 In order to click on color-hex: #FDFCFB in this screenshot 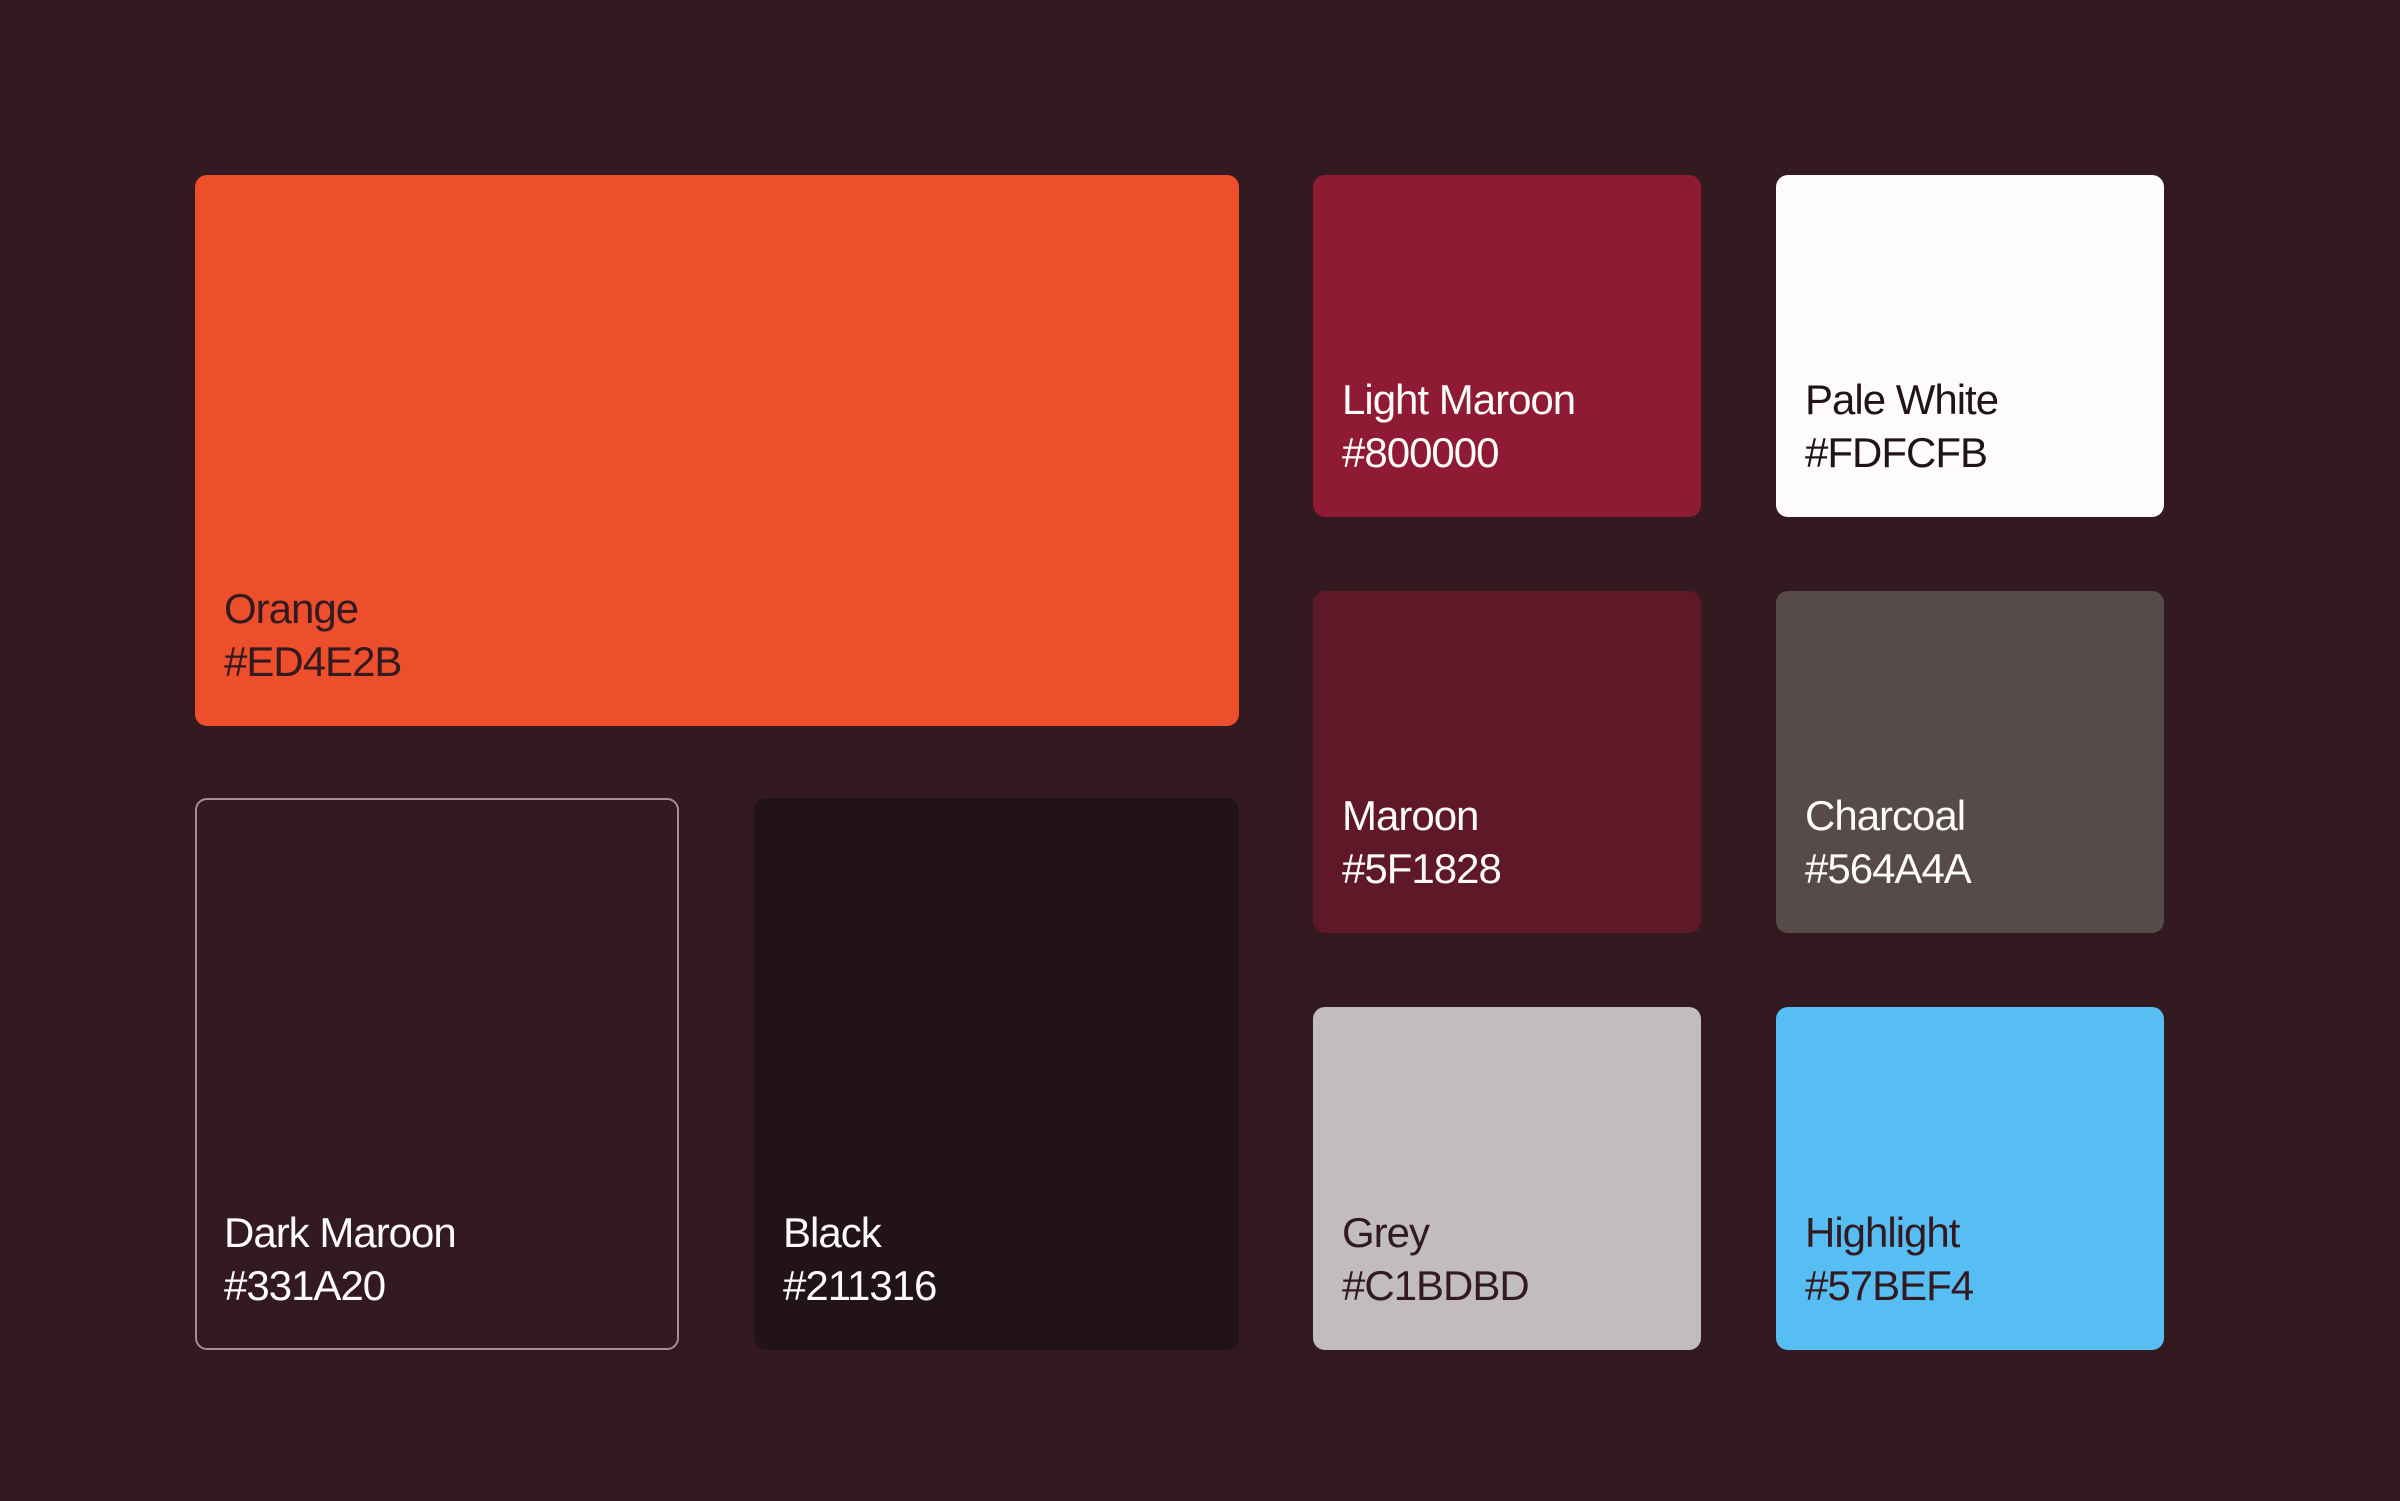, I will do `click(1896, 452)`.